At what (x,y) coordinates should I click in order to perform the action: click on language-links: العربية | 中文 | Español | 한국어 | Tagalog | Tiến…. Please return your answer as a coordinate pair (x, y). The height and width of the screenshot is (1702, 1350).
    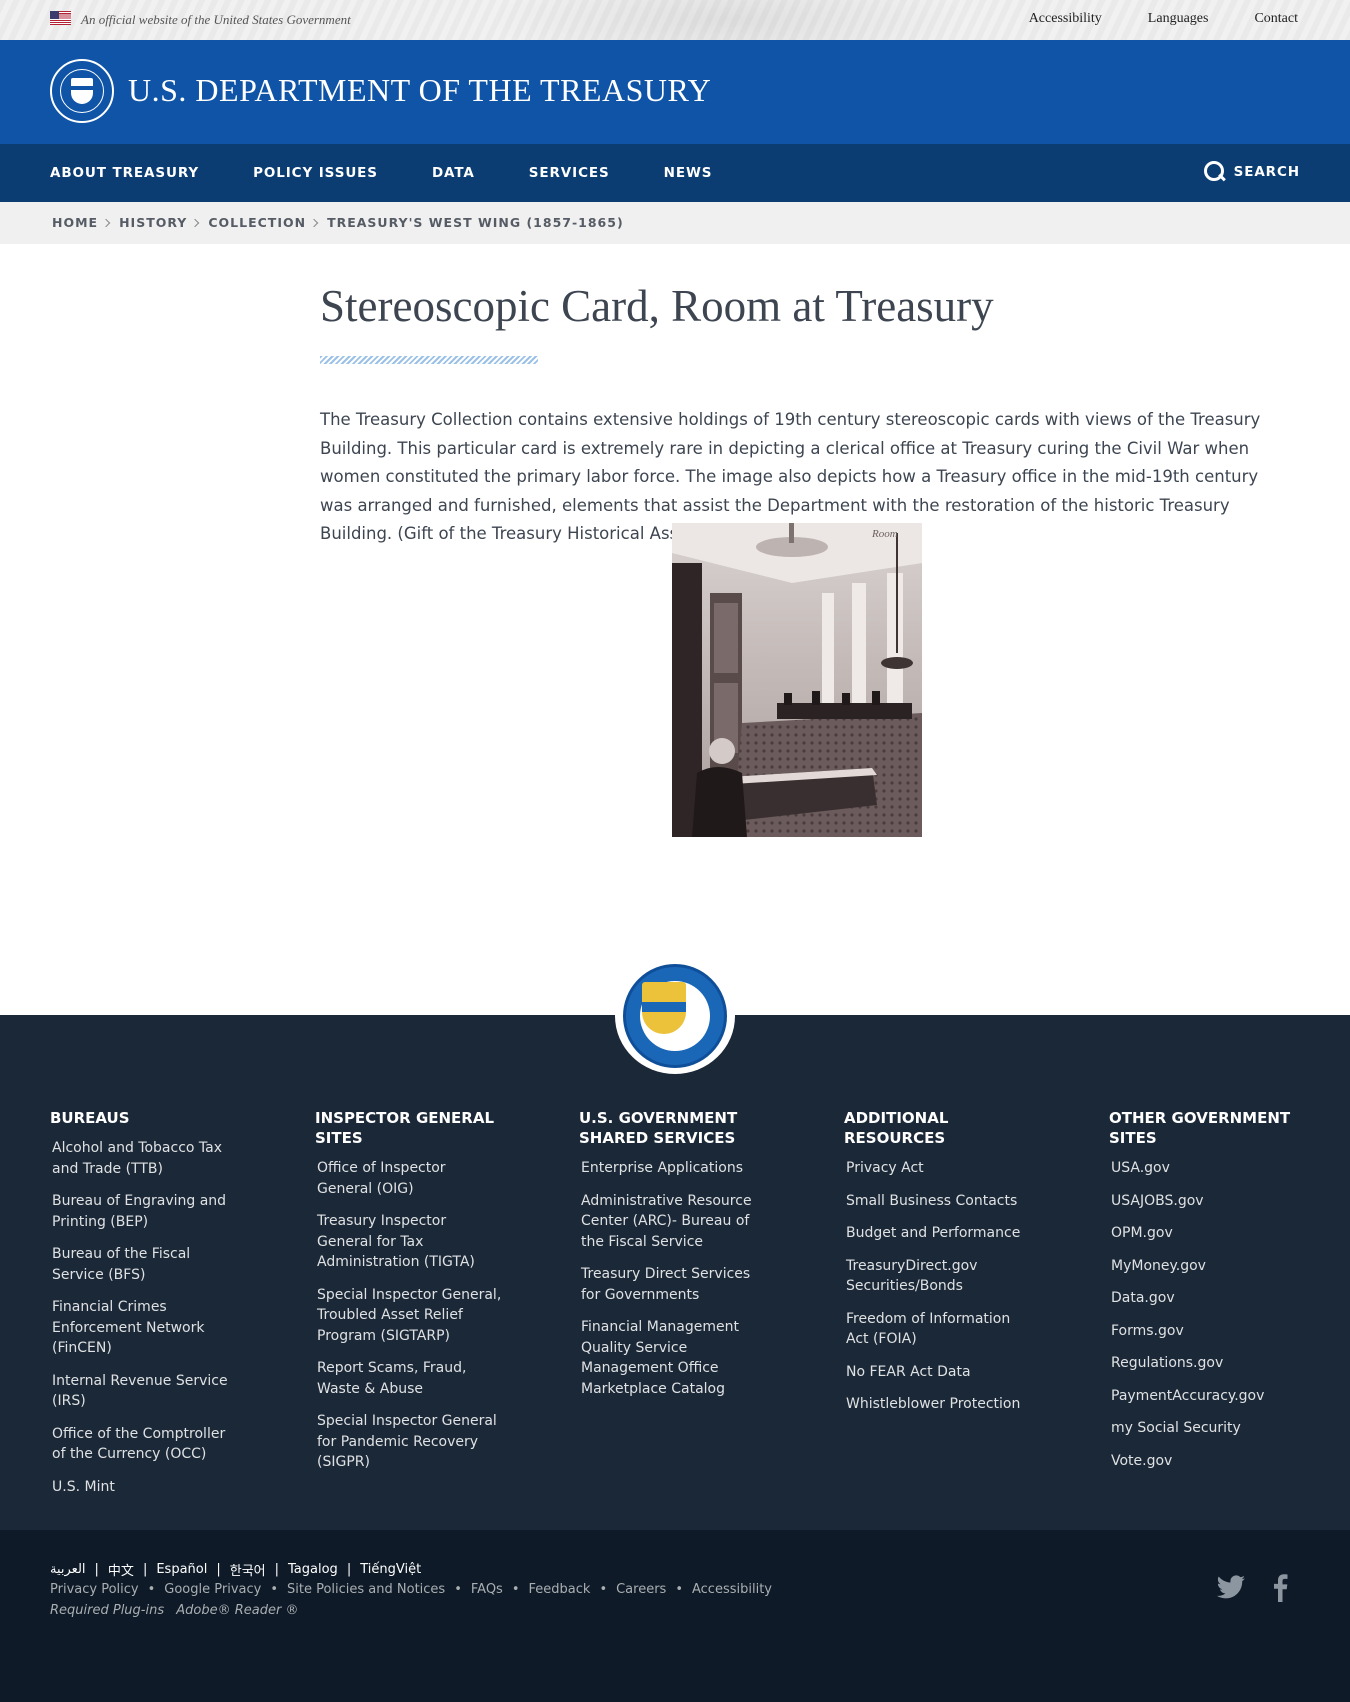
    Looking at the image, I should click on (236, 1569).